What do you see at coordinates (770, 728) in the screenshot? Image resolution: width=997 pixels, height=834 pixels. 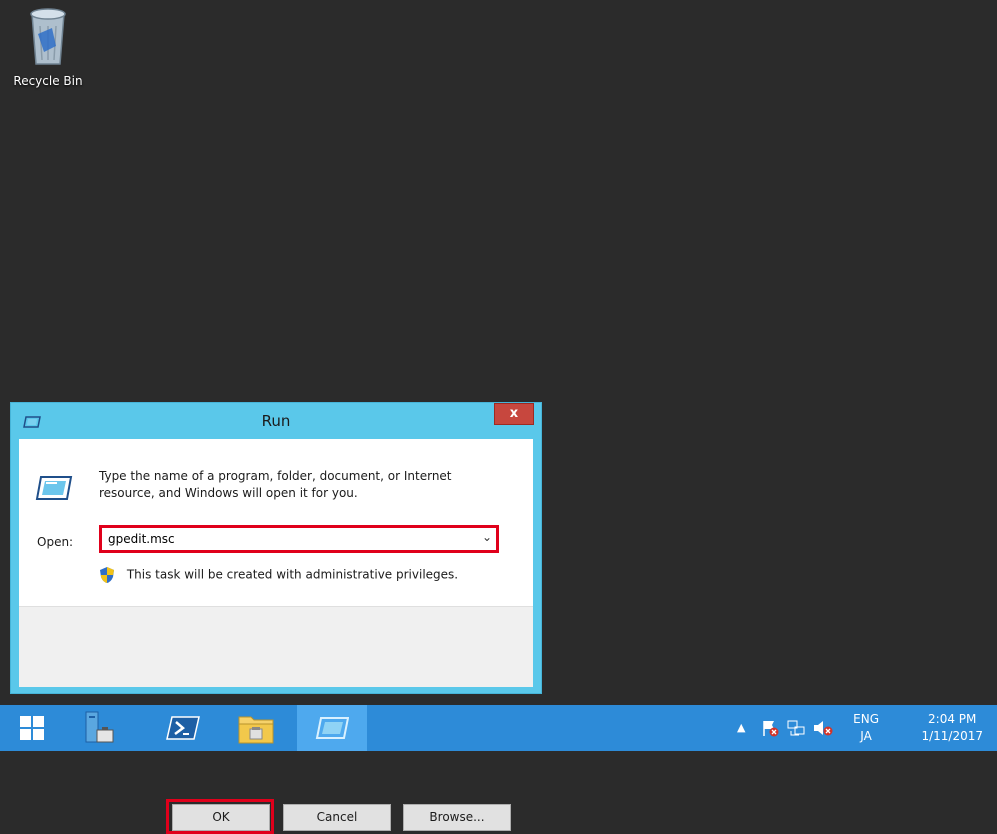 I see `action-center-icon` at bounding box center [770, 728].